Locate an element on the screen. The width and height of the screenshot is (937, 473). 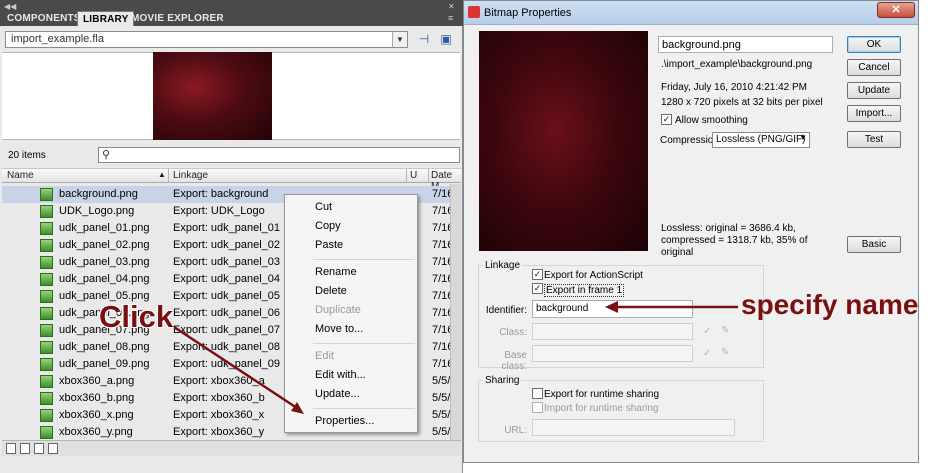
click-arrowhead is located at coordinates (297, 408).